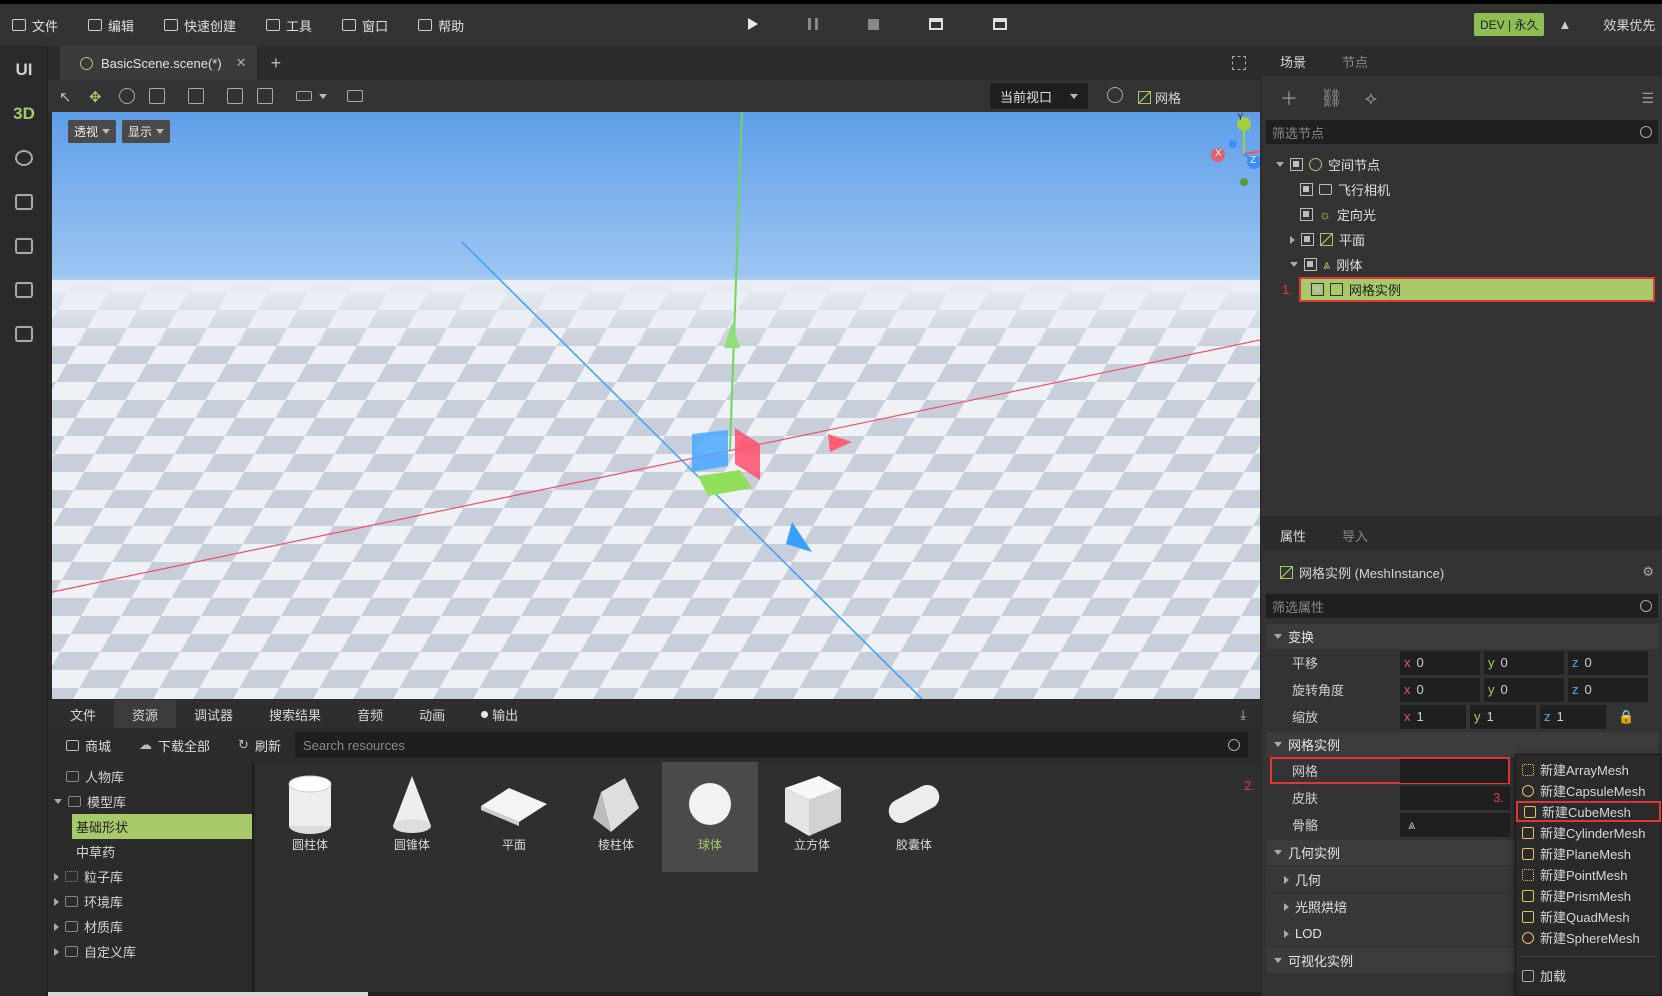  I want to click on collapse-panel-icon: ⤓, so click(1243, 715).